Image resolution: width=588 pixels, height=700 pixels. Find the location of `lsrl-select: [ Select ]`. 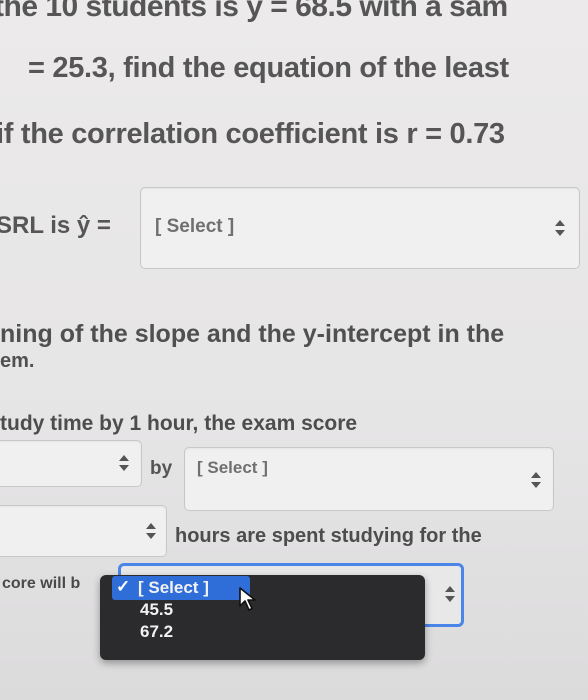

lsrl-select: [ Select ] is located at coordinates (360, 228).